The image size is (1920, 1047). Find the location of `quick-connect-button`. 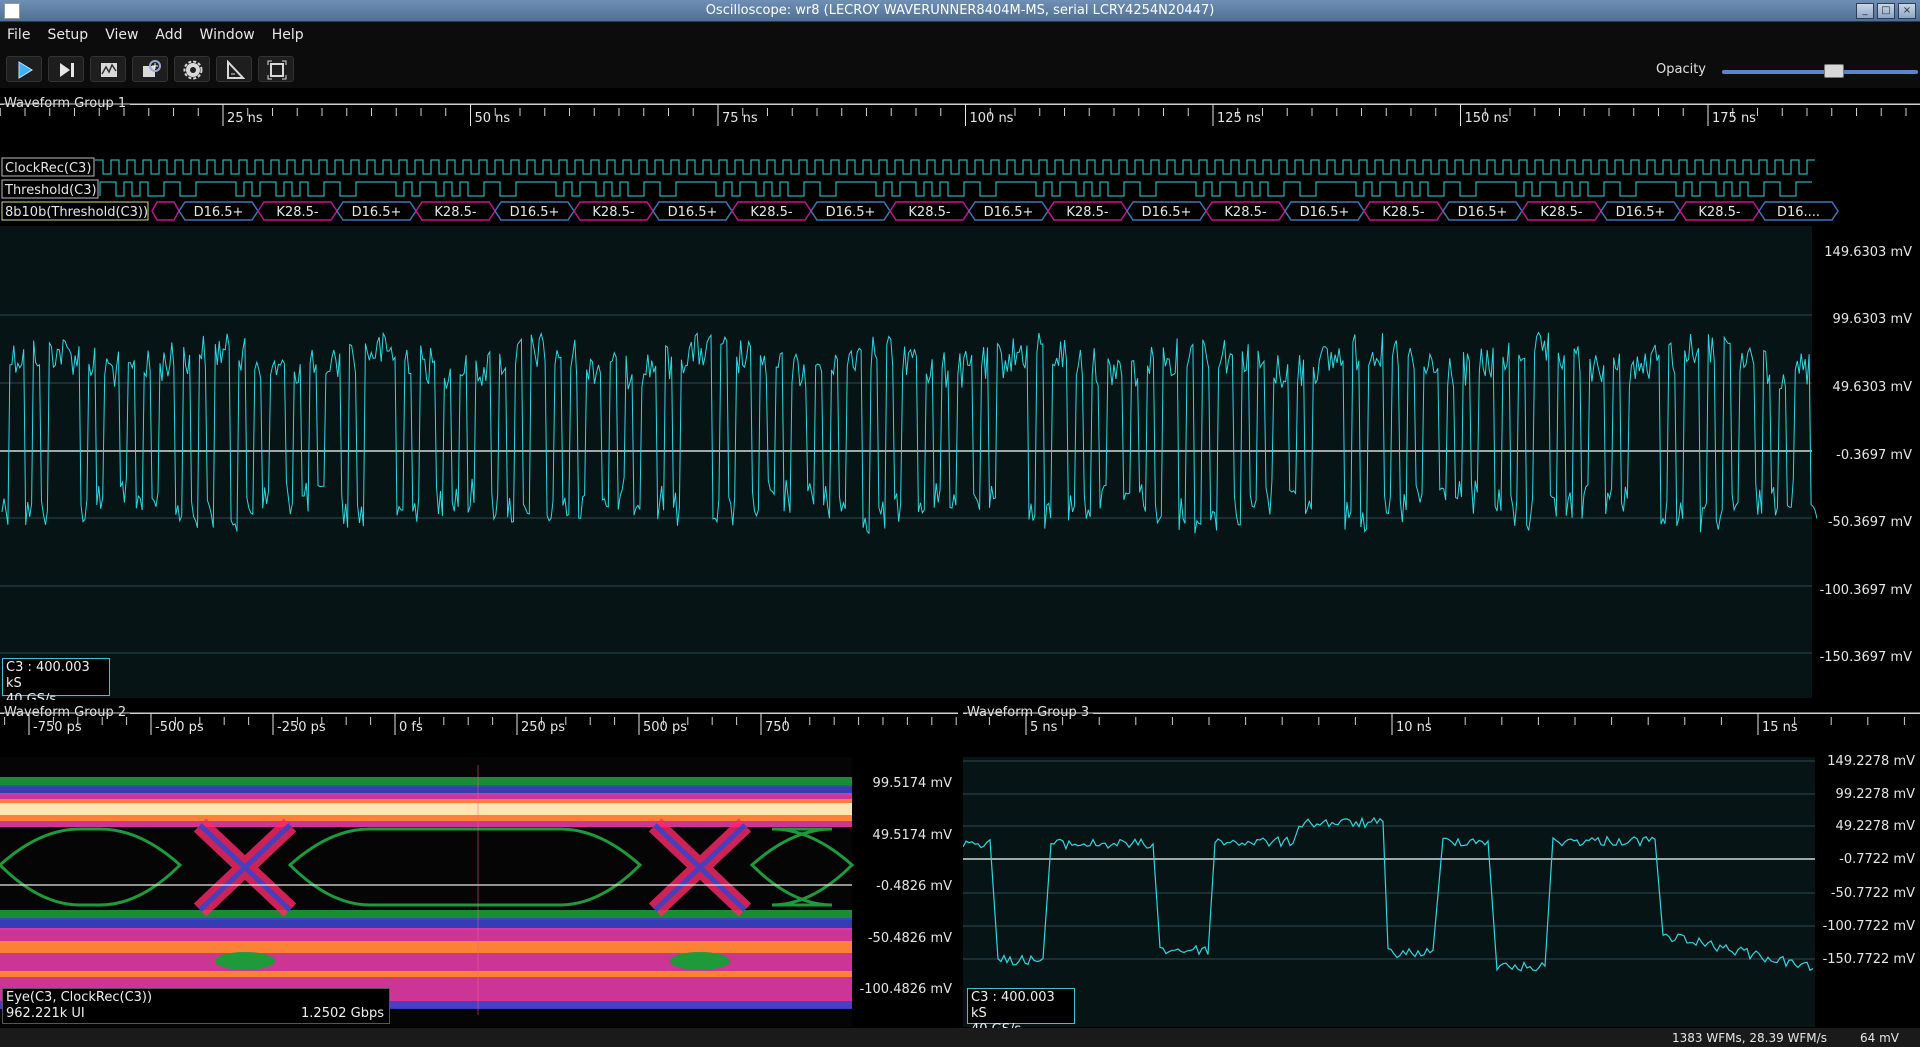

quick-connect-button is located at coordinates (150, 69).